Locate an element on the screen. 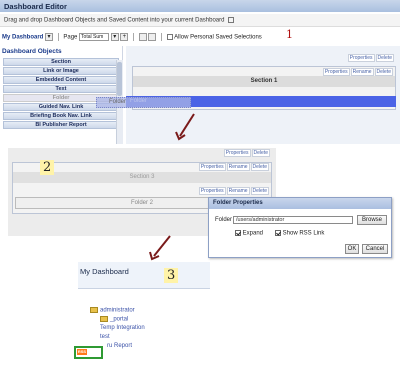 This screenshot has height=367, width=400. object-text: Text is located at coordinates (61, 89).